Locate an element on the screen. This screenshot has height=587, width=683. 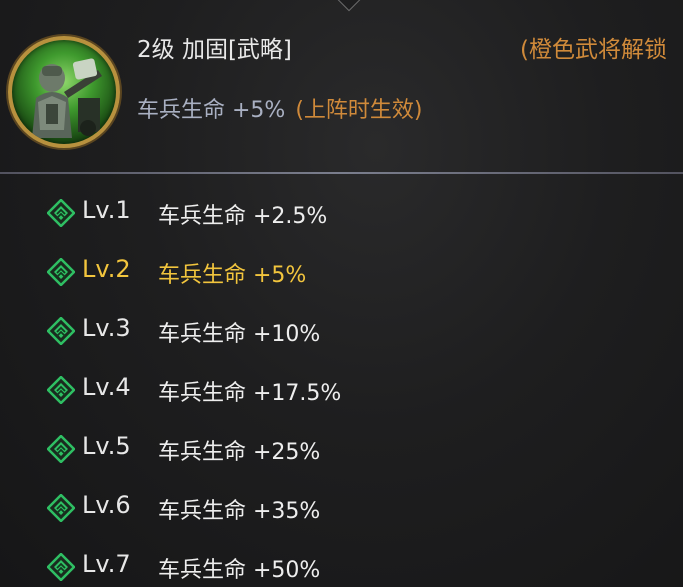
level-label: Lv.2 is located at coordinates (106, 269).